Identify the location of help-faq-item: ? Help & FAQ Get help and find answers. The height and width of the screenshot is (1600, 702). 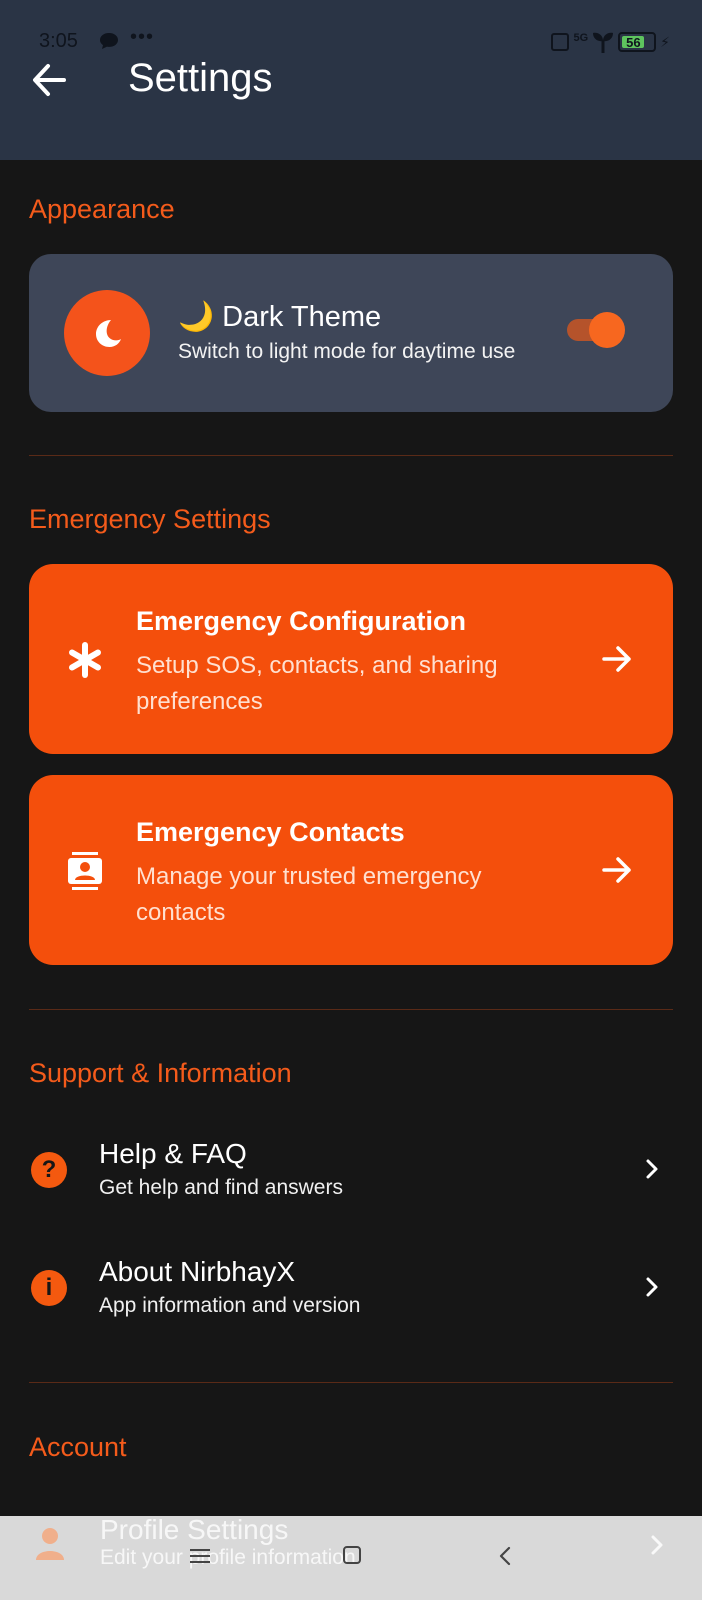
(351, 1170).